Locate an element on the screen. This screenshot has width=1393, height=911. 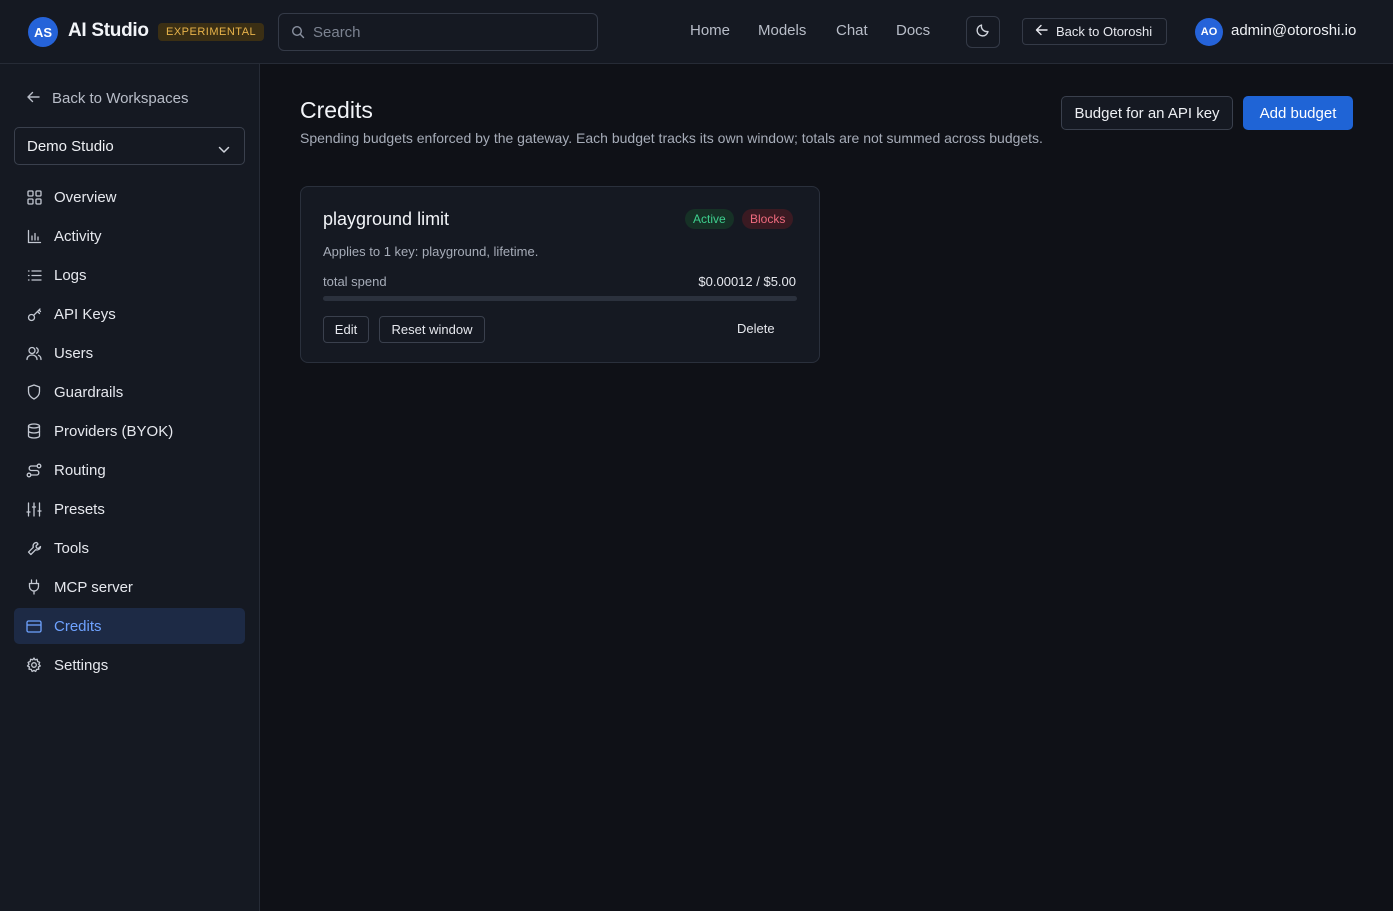
plug-icon is located at coordinates (34, 587).